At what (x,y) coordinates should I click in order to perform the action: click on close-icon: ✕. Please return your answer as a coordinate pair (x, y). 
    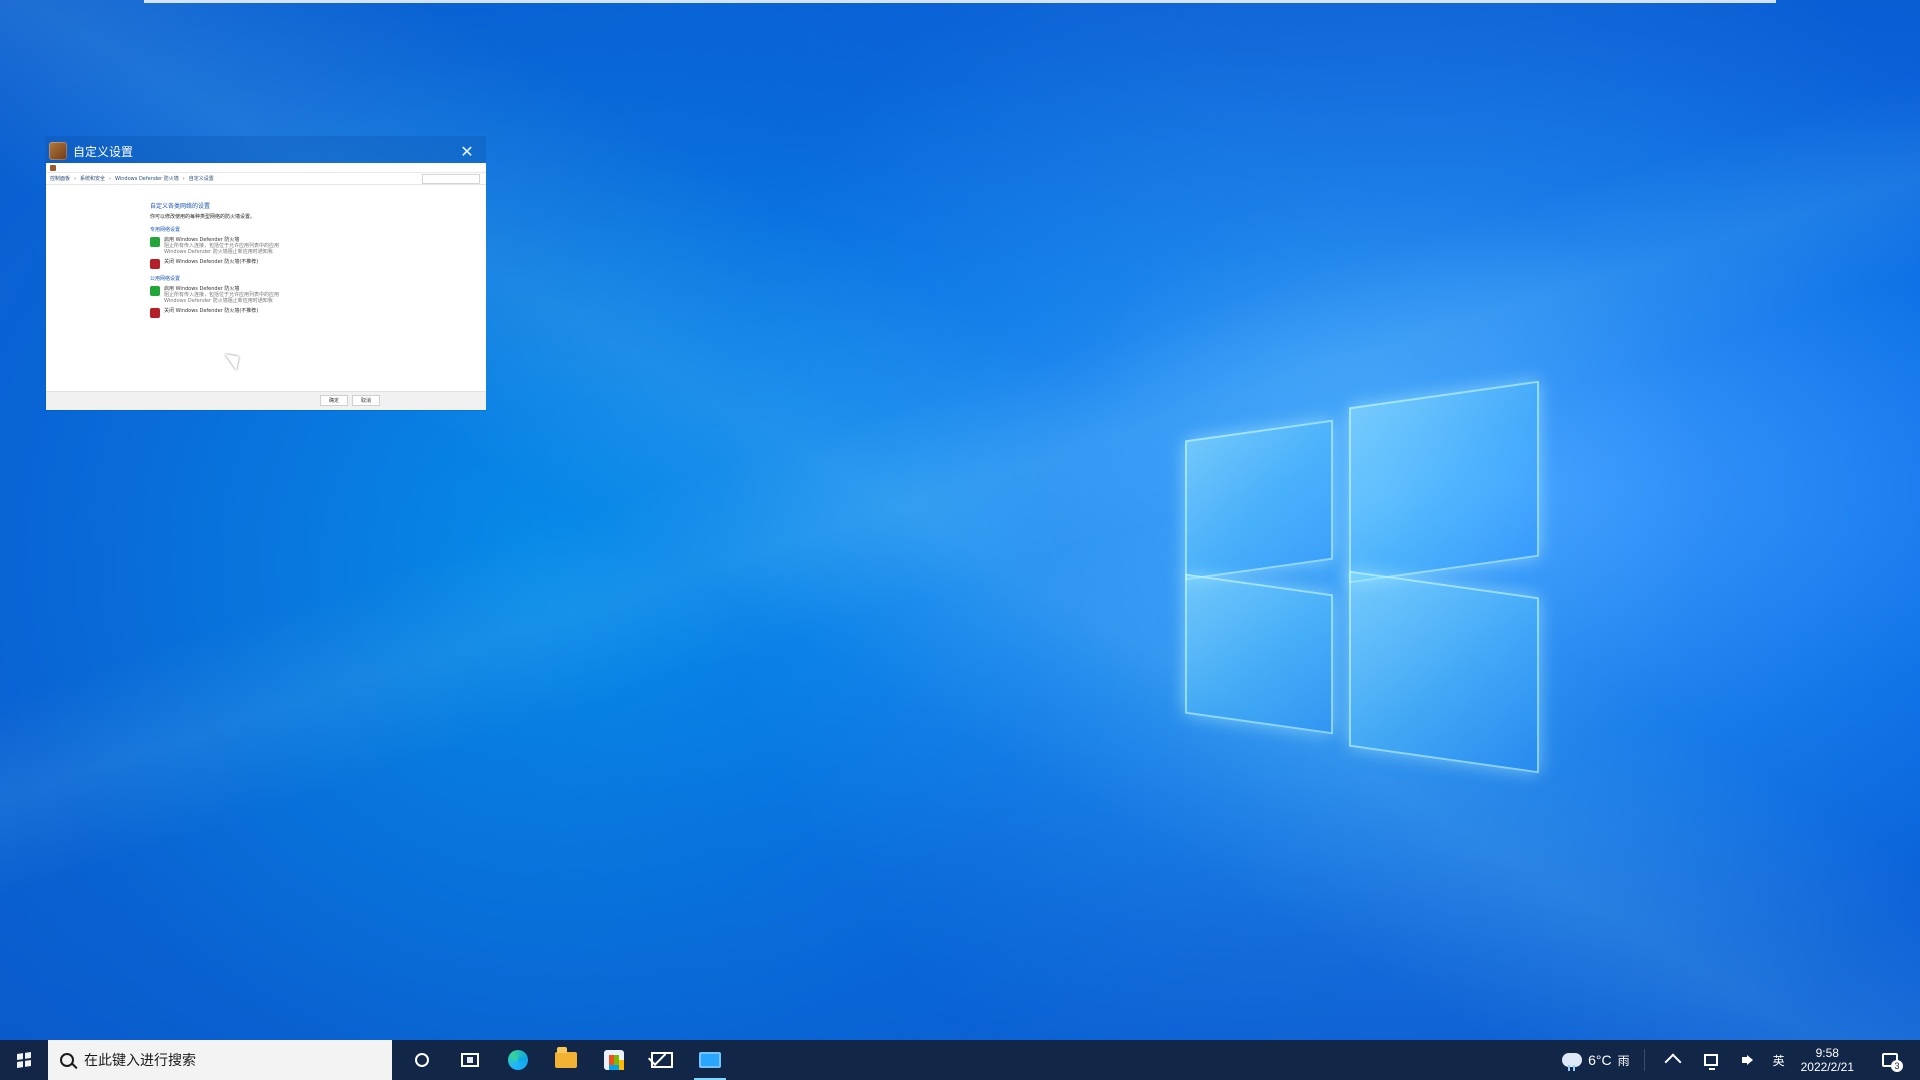
    Looking at the image, I should click on (467, 151).